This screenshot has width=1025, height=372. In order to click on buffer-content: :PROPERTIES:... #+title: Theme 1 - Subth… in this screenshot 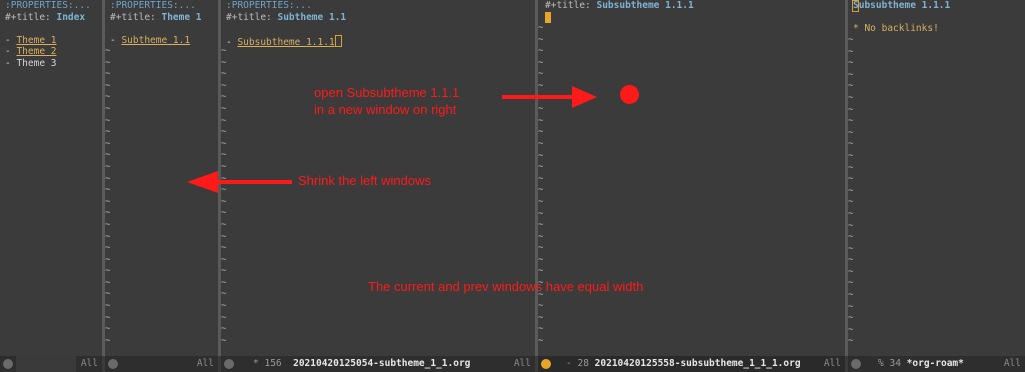, I will do `click(163, 23)`.